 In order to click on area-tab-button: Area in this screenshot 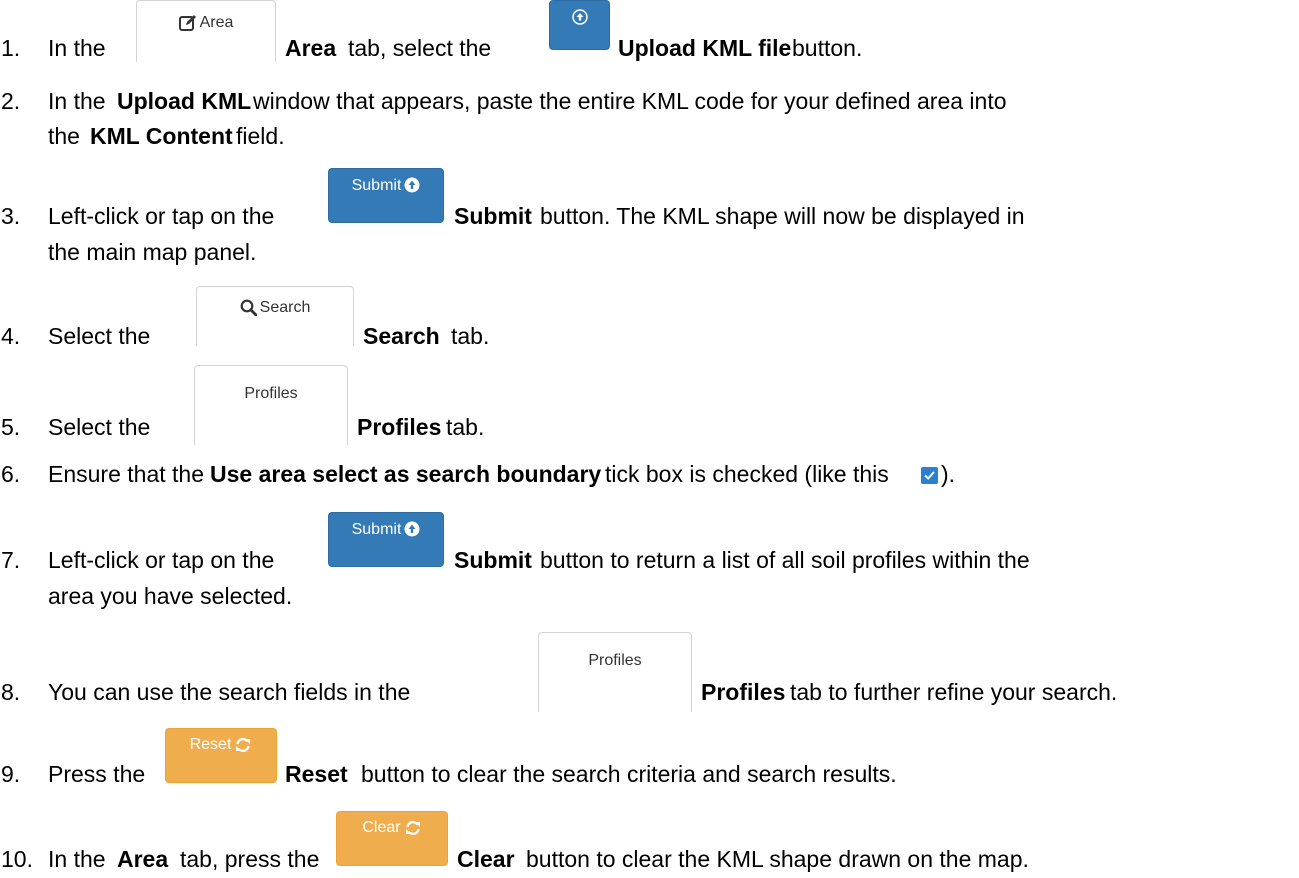, I will do `click(206, 31)`.